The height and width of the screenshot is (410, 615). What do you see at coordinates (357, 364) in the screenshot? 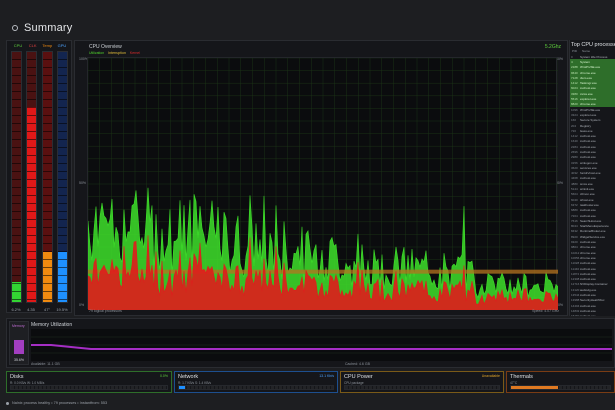
I see `memory-cached: Cached: 4.6 GB` at bounding box center [357, 364].